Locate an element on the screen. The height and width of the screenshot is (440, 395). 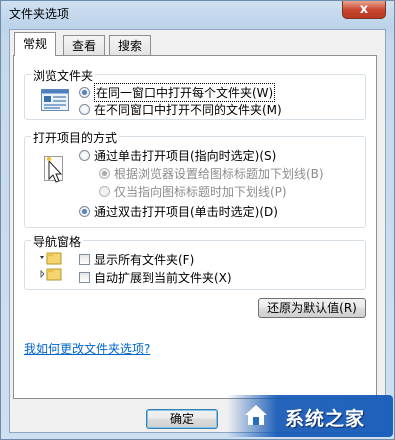
radio-same-window: 在同一窗口中打开每个文件夹(W) is located at coordinates (177, 92).